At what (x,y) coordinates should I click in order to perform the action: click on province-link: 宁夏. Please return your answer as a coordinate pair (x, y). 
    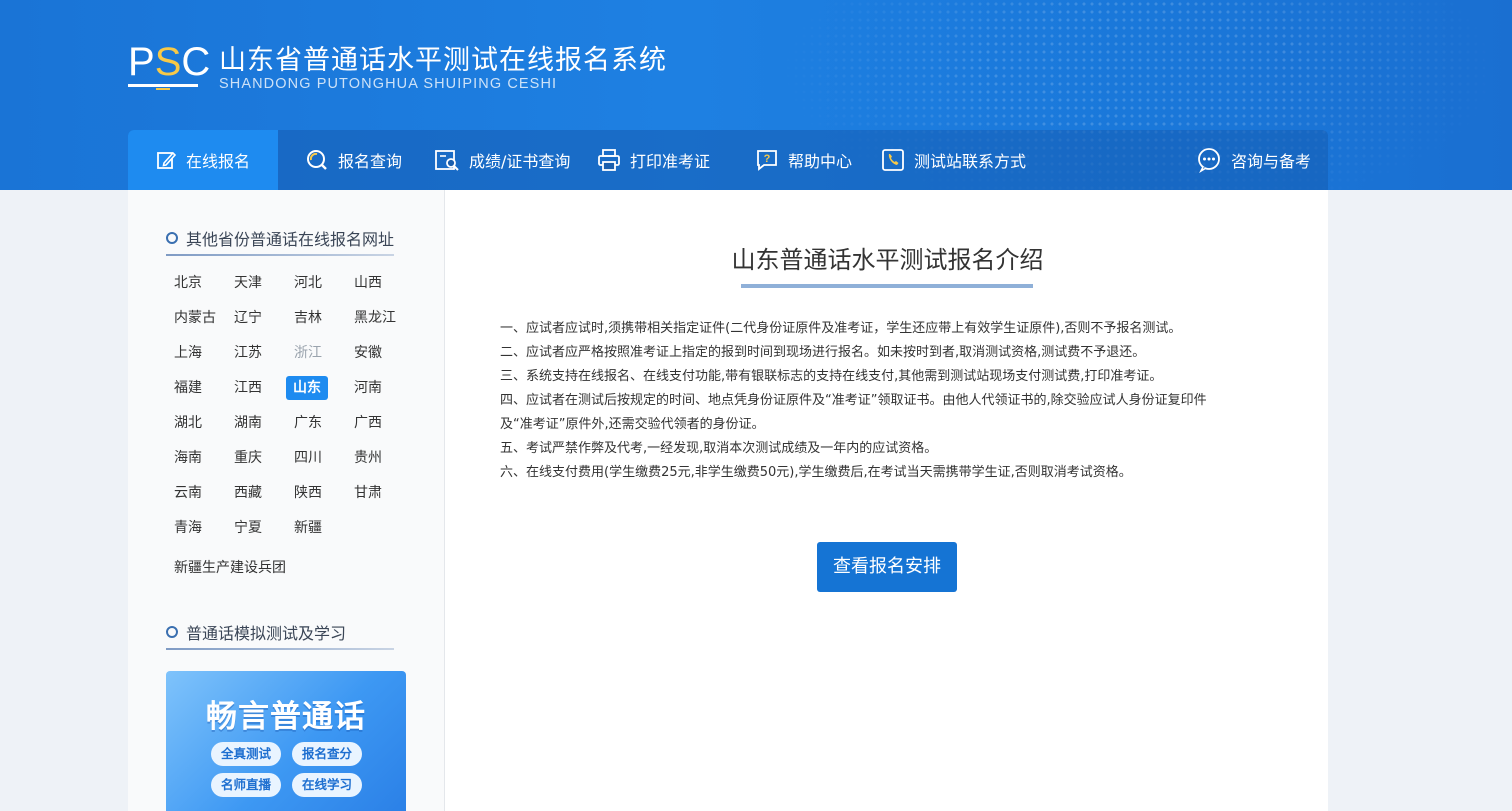
    Looking at the image, I should click on (248, 528).